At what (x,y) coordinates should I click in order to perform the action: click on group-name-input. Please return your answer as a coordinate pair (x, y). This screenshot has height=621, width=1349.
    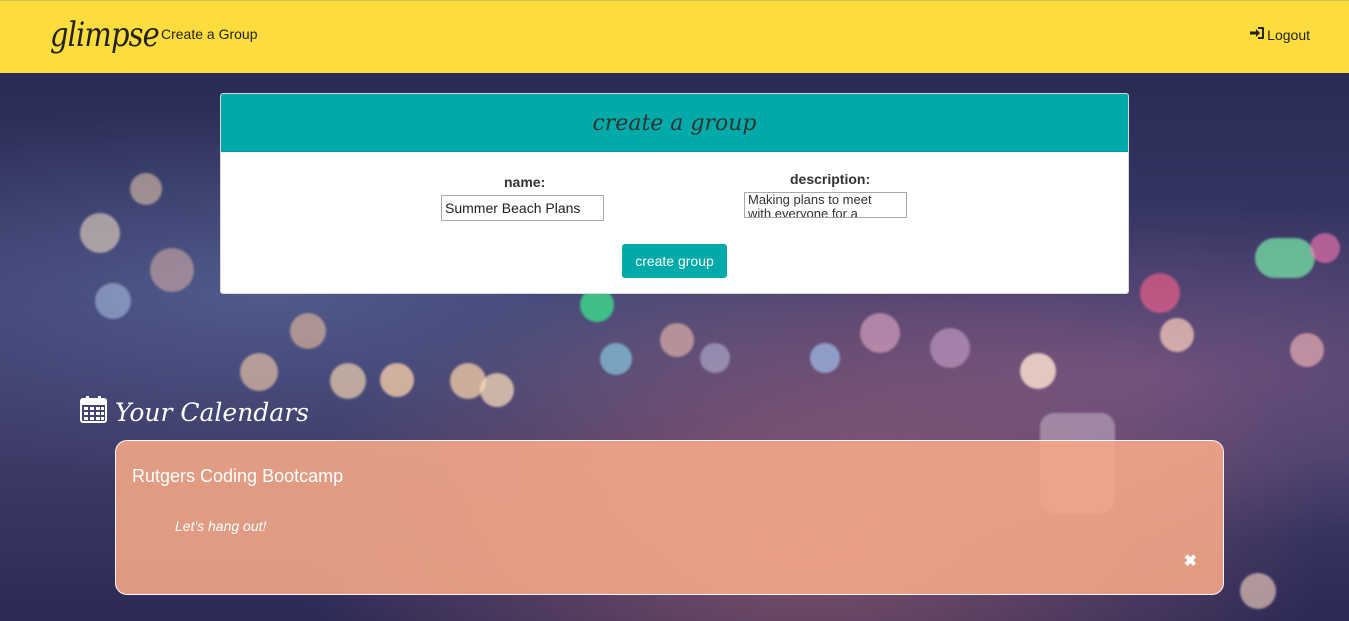
    Looking at the image, I should click on (522, 208).